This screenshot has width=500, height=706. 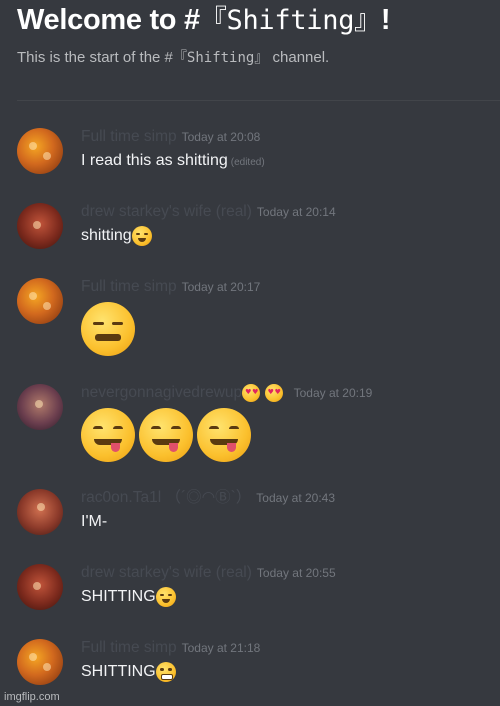 I want to click on message-header: Full time simp Today at 21:18, so click(x=170, y=648).